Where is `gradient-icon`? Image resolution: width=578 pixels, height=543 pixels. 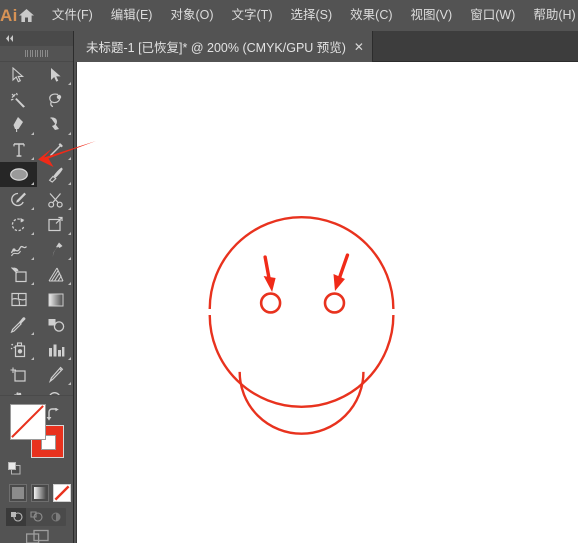
gradient-icon is located at coordinates (40, 493).